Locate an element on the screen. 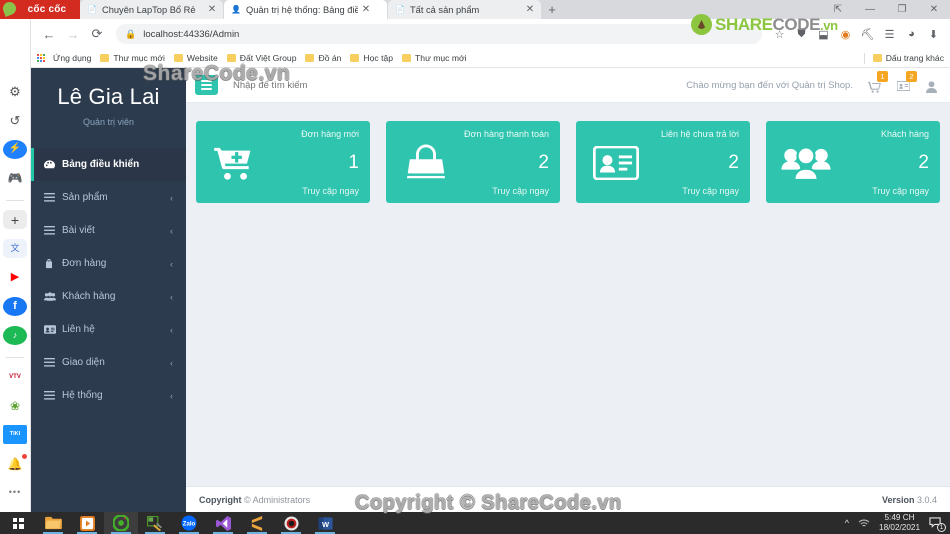  card-title: Đơn hàng mới is located at coordinates (330, 134).